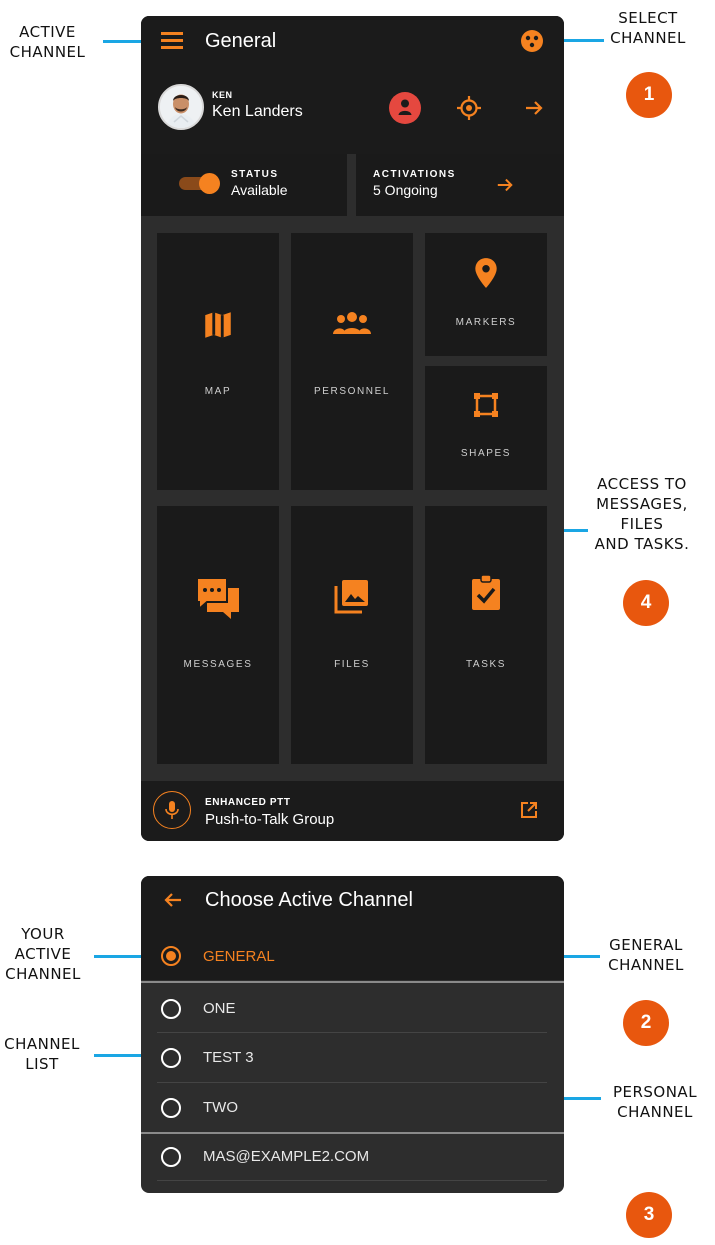  Describe the element at coordinates (646, 1023) in the screenshot. I see `badge-2: 2` at that location.